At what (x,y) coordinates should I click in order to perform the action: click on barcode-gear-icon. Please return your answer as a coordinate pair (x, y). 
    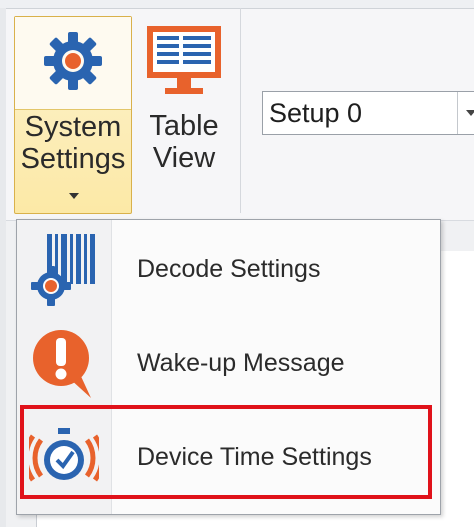
    Looking at the image, I should click on (64, 269).